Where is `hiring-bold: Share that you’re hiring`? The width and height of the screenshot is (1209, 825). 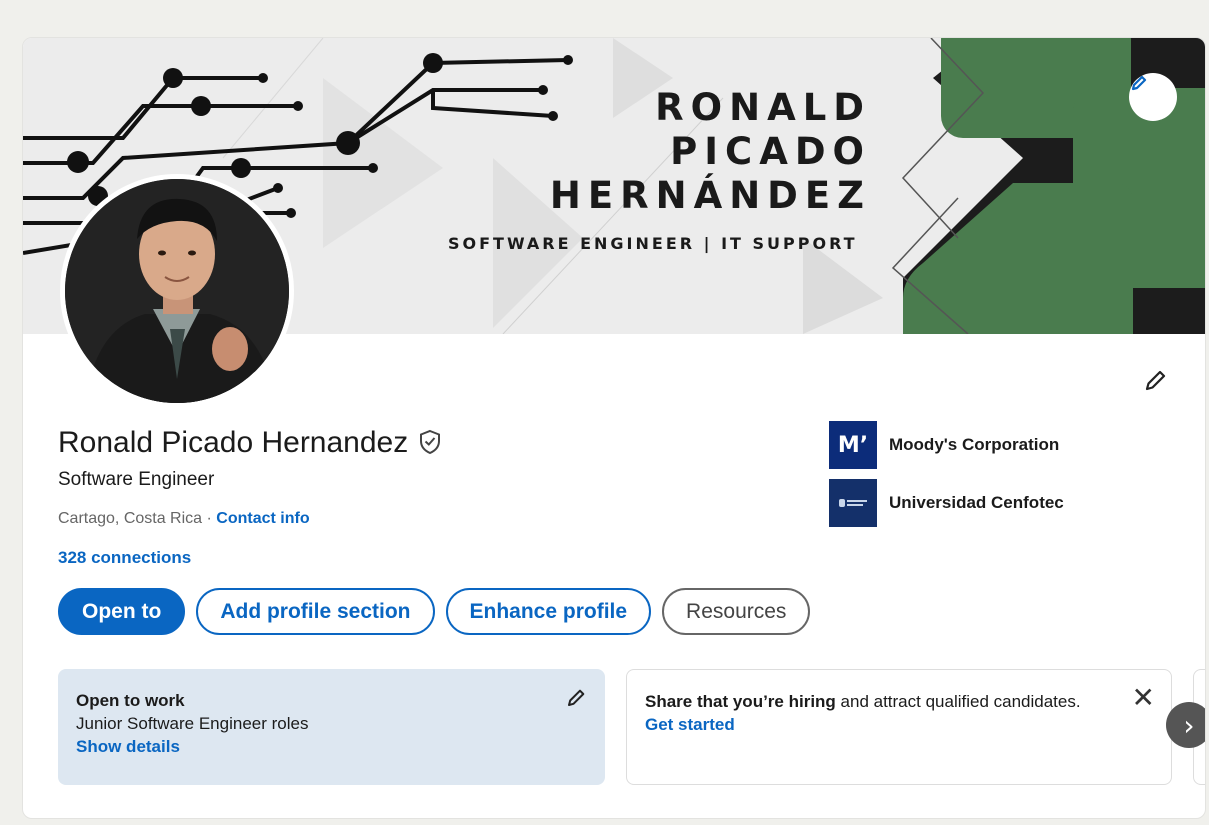
hiring-bold: Share that you’re hiring is located at coordinates (740, 701).